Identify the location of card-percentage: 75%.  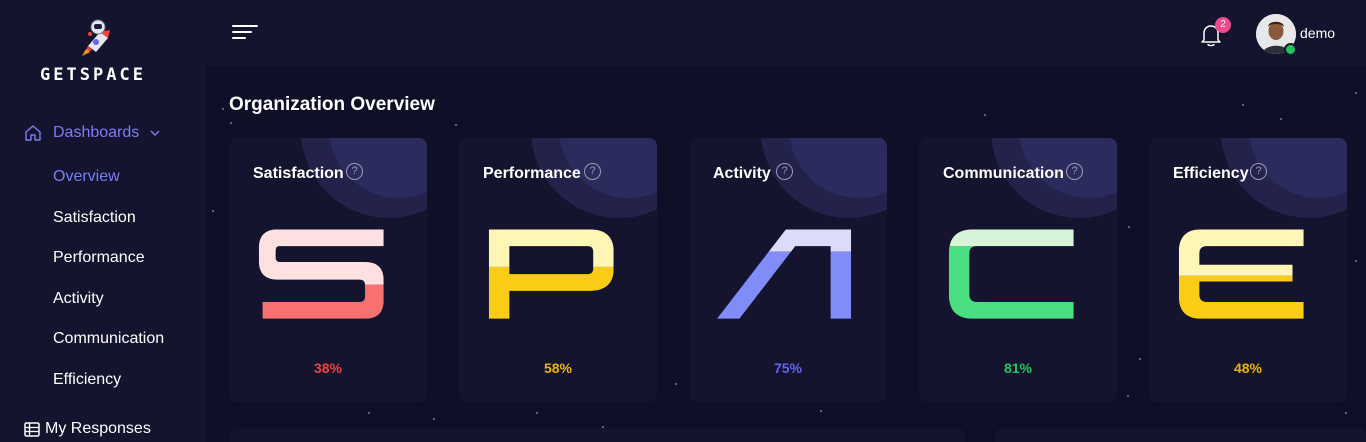
(788, 368).